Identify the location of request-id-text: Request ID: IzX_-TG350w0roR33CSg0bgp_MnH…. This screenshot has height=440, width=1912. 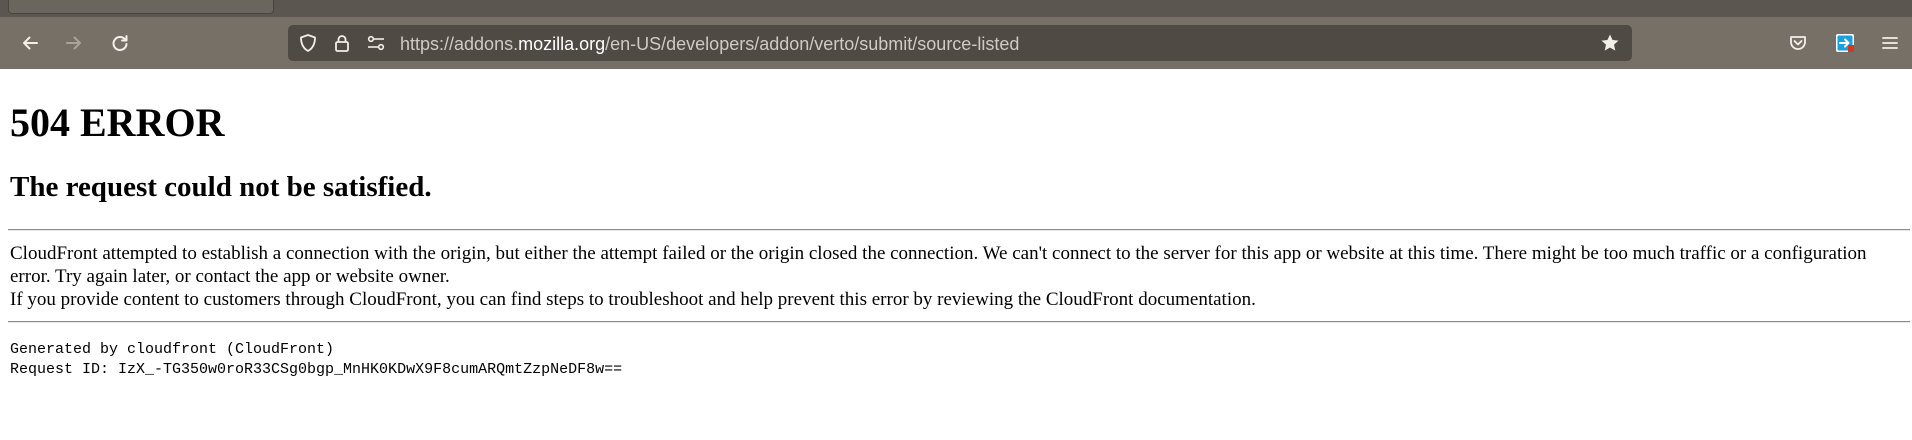
(316, 369).